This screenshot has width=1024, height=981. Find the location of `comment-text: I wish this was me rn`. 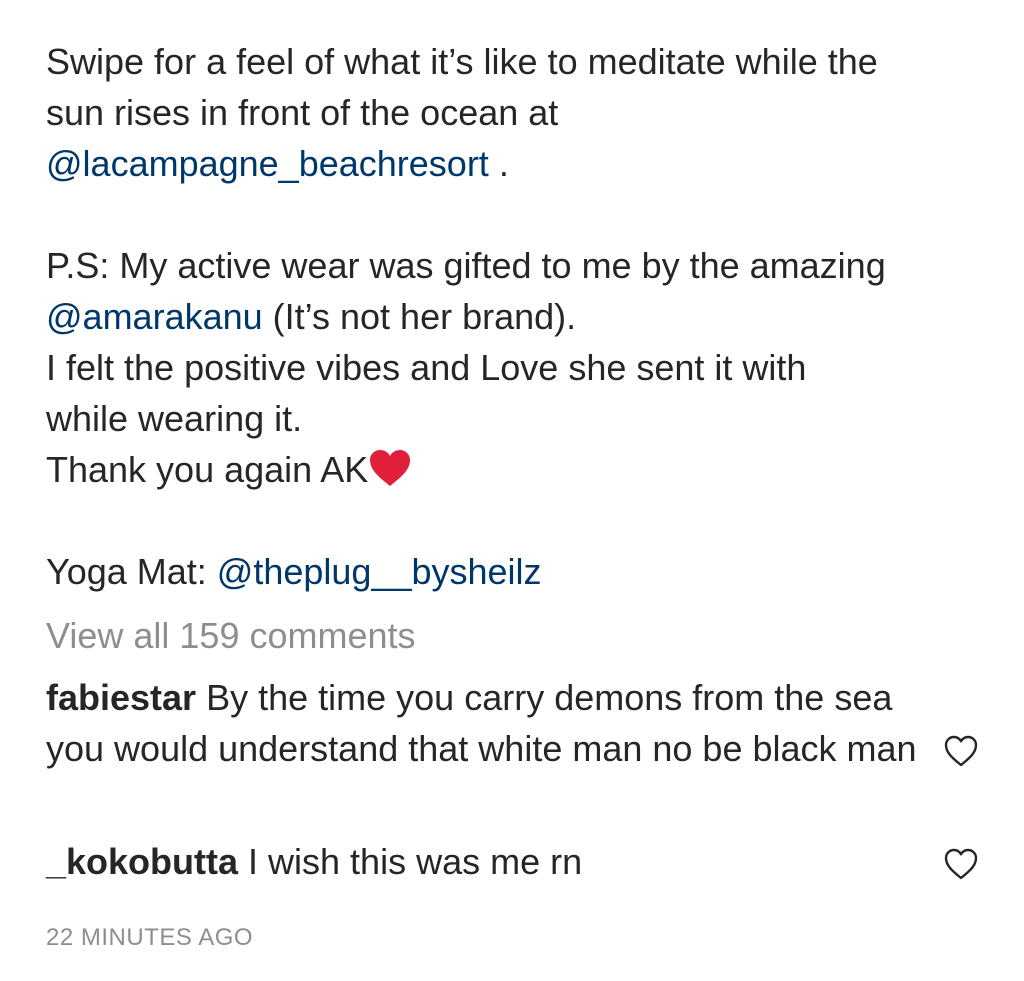

comment-text: I wish this was me rn is located at coordinates (410, 861).